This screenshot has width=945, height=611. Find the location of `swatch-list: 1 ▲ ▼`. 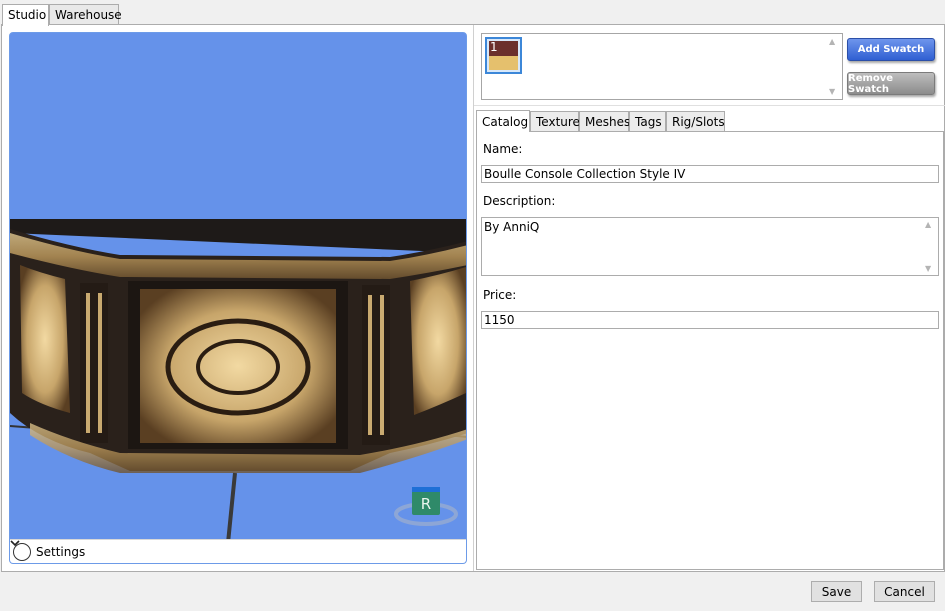

swatch-list: 1 ▲ ▼ is located at coordinates (662, 66).